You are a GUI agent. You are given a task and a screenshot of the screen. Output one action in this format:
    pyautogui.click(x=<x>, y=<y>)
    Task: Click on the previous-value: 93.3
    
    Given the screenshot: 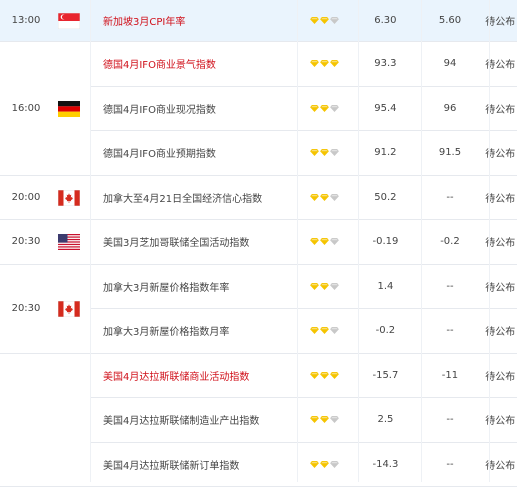 What is the action you would take?
    pyautogui.click(x=385, y=63)
    